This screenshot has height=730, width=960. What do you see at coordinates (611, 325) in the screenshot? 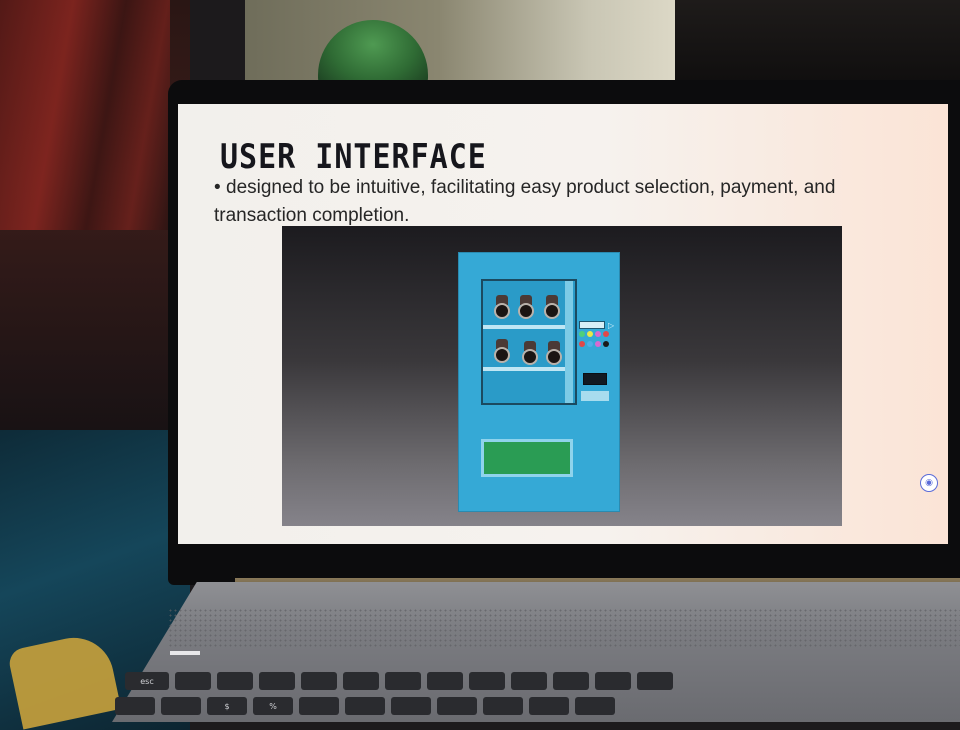
I see `vending-arrow-icon: ▷` at bounding box center [611, 325].